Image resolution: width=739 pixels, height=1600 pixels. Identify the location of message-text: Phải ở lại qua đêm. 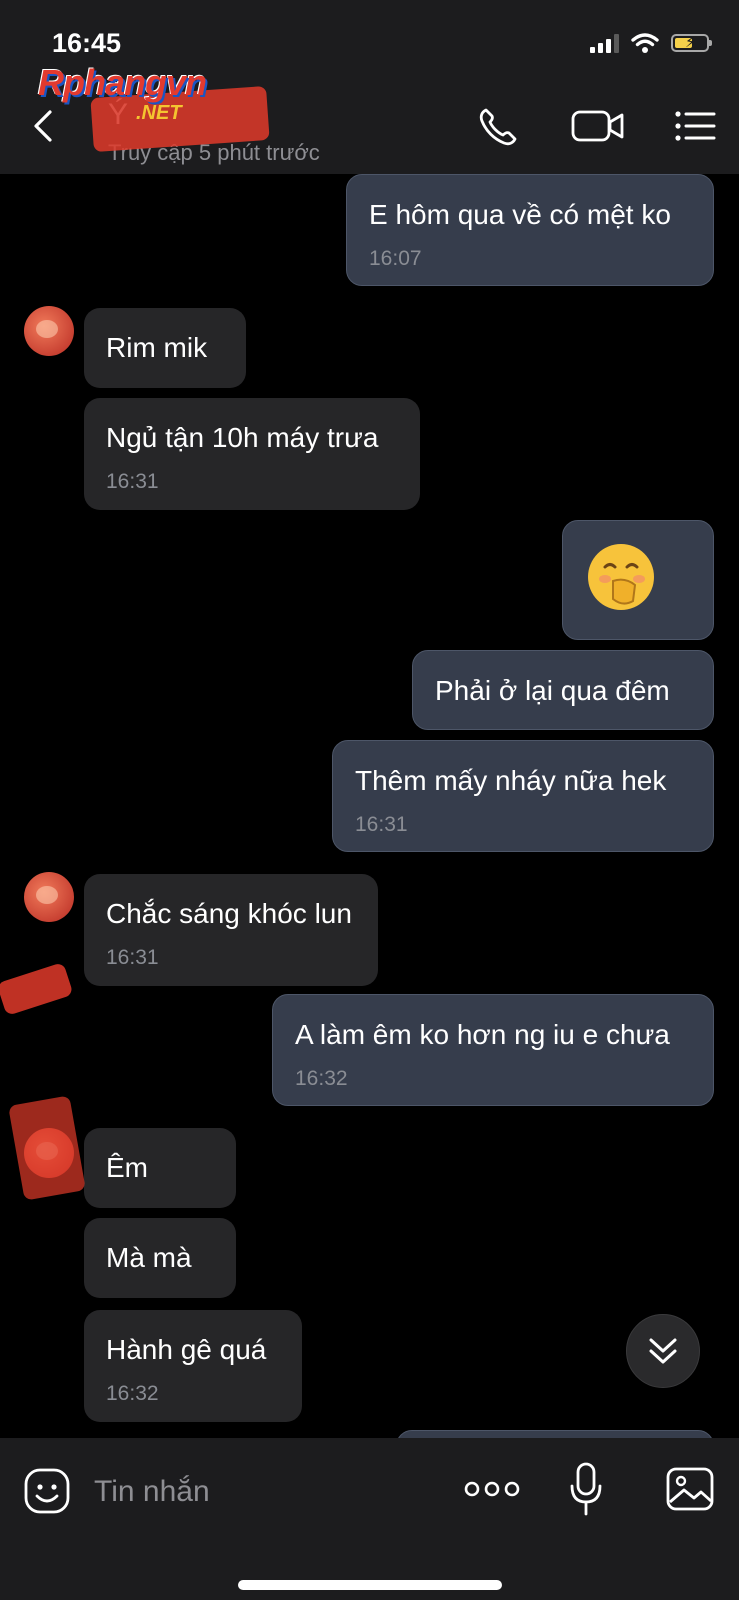
(552, 690).